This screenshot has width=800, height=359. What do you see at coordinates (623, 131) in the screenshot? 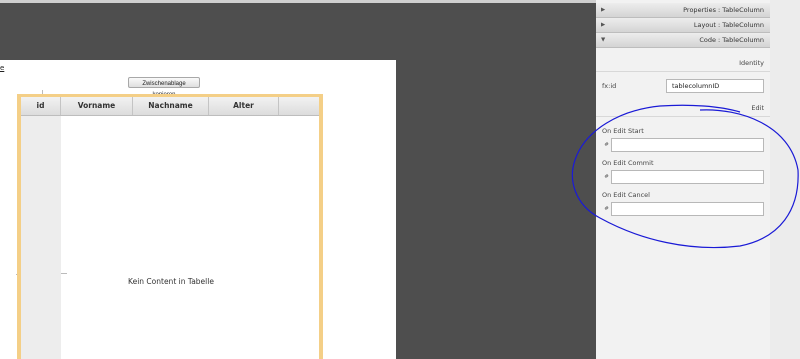
I see `on-edit-start-label: On Edit Start` at bounding box center [623, 131].